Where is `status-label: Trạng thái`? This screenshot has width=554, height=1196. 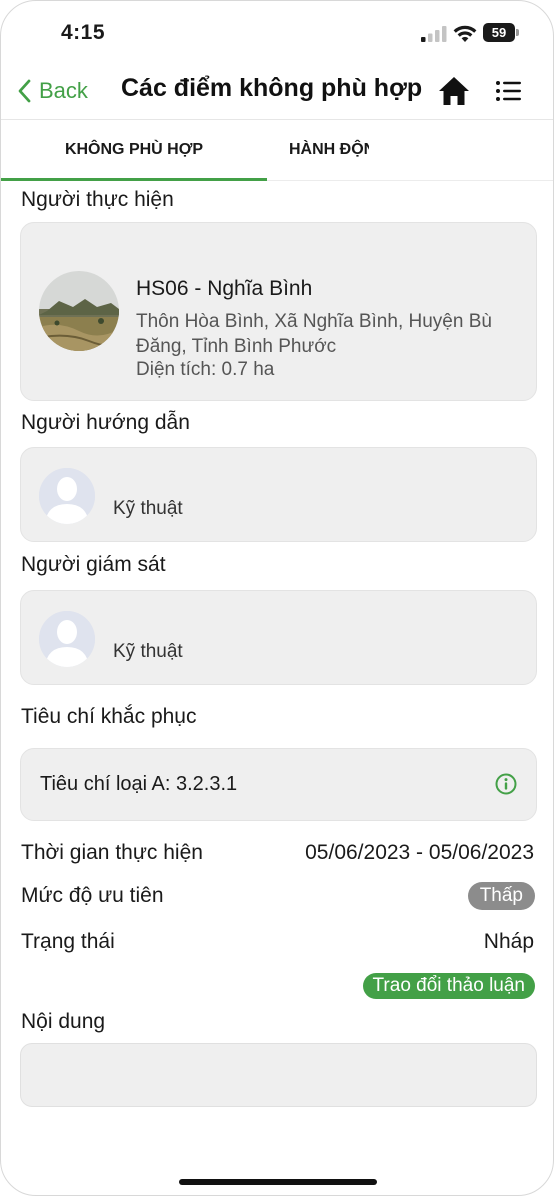
status-label: Trạng thái is located at coordinates (68, 941).